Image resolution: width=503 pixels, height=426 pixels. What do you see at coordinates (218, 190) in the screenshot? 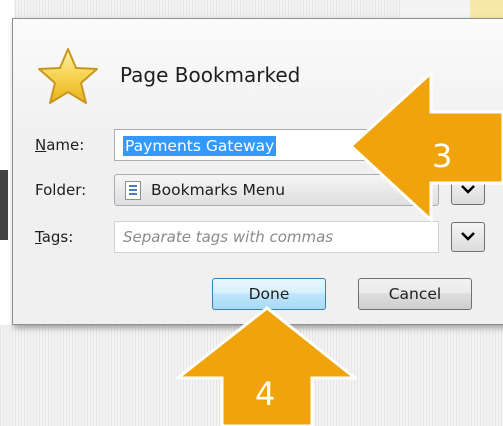
I see `folder-select-value: Bookmarks Menu` at bounding box center [218, 190].